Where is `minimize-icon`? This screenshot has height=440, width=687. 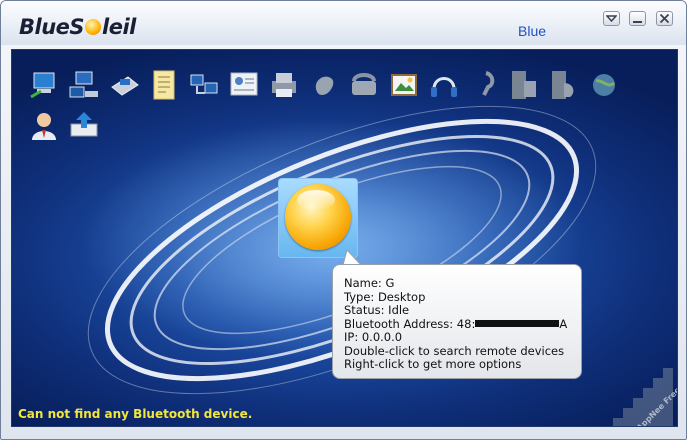 minimize-icon is located at coordinates (637, 22).